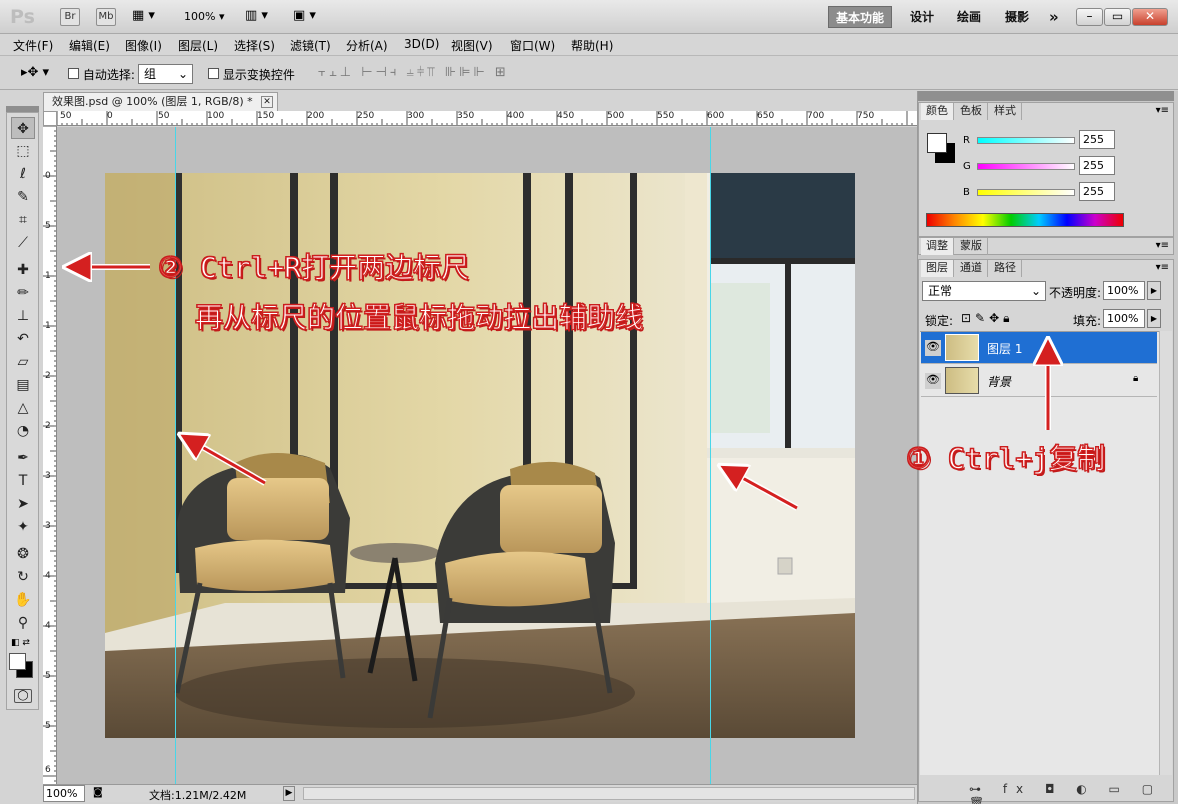 The width and height of the screenshot is (1178, 804). I want to click on zoom-tool-icon: ⚲, so click(23, 623).